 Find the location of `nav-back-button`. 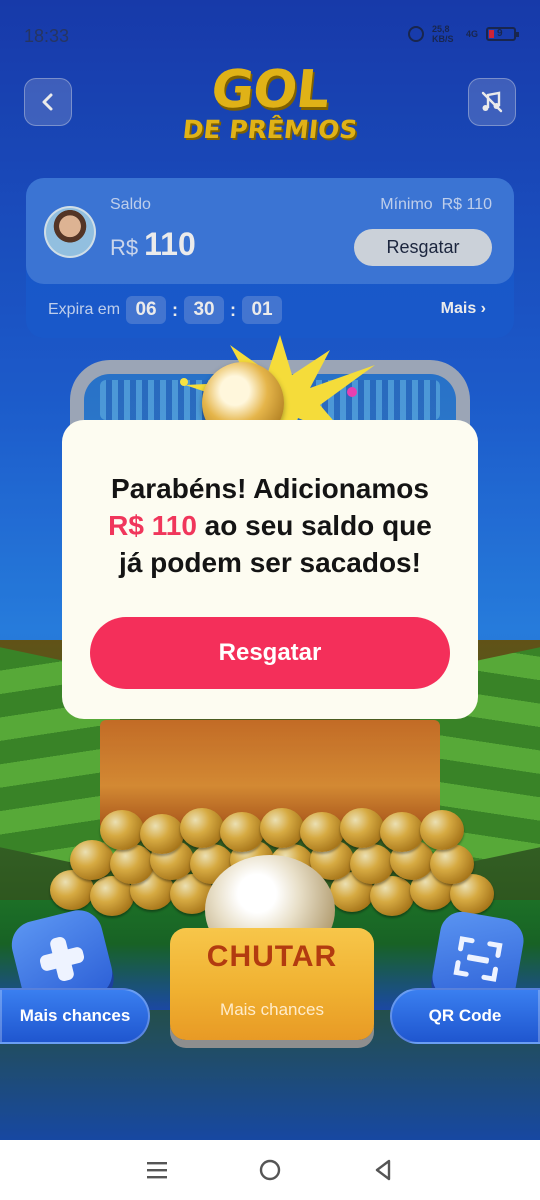

nav-back-button is located at coordinates (383, 1170).